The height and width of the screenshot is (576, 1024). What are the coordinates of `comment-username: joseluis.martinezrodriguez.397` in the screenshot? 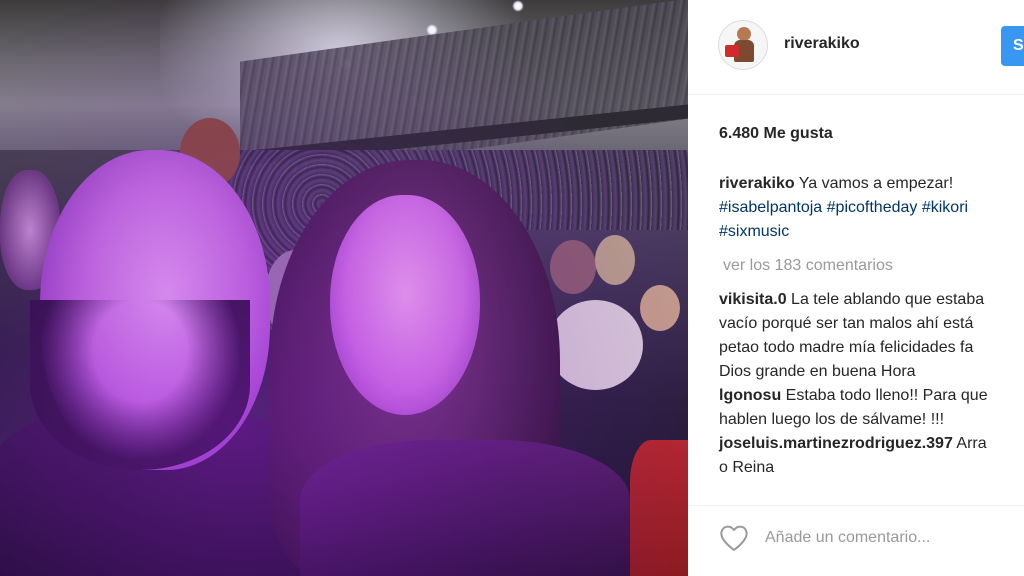 It's located at (836, 443).